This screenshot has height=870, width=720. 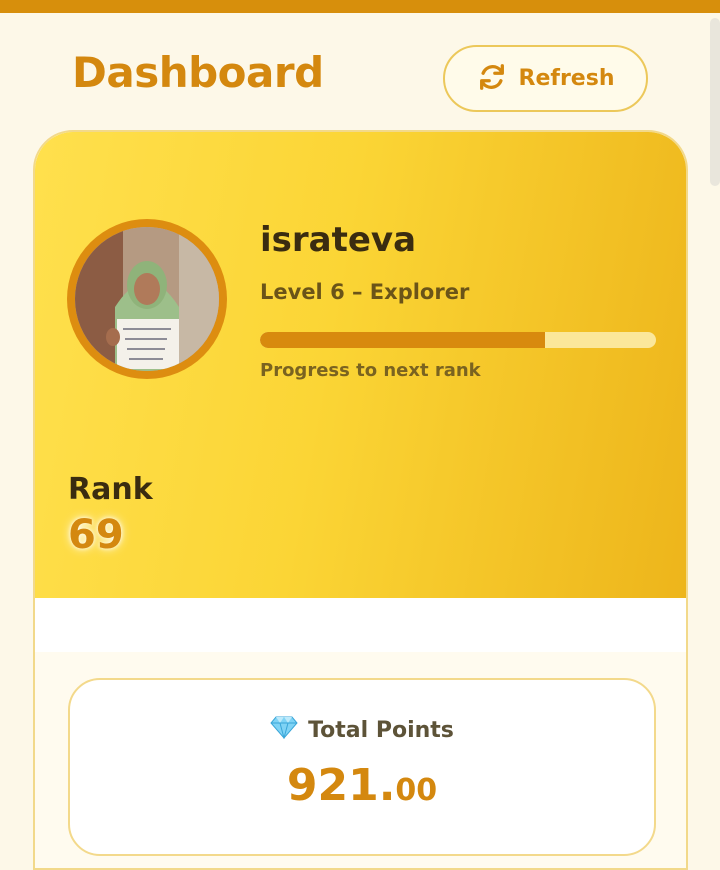 I want to click on avatar-ring, so click(x=147, y=299).